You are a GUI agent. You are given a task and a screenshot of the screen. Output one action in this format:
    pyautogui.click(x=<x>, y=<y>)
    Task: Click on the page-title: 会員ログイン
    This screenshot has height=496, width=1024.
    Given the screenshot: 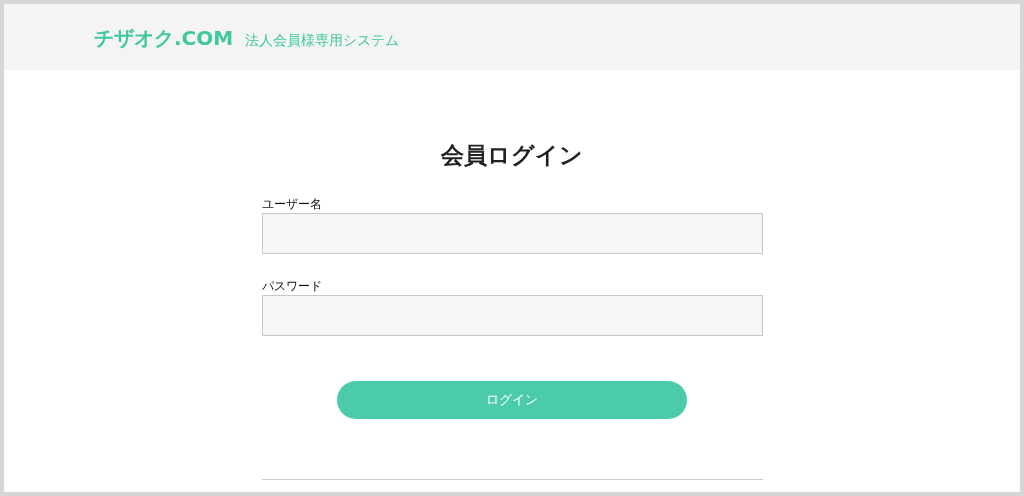 What is the action you would take?
    pyautogui.click(x=512, y=155)
    